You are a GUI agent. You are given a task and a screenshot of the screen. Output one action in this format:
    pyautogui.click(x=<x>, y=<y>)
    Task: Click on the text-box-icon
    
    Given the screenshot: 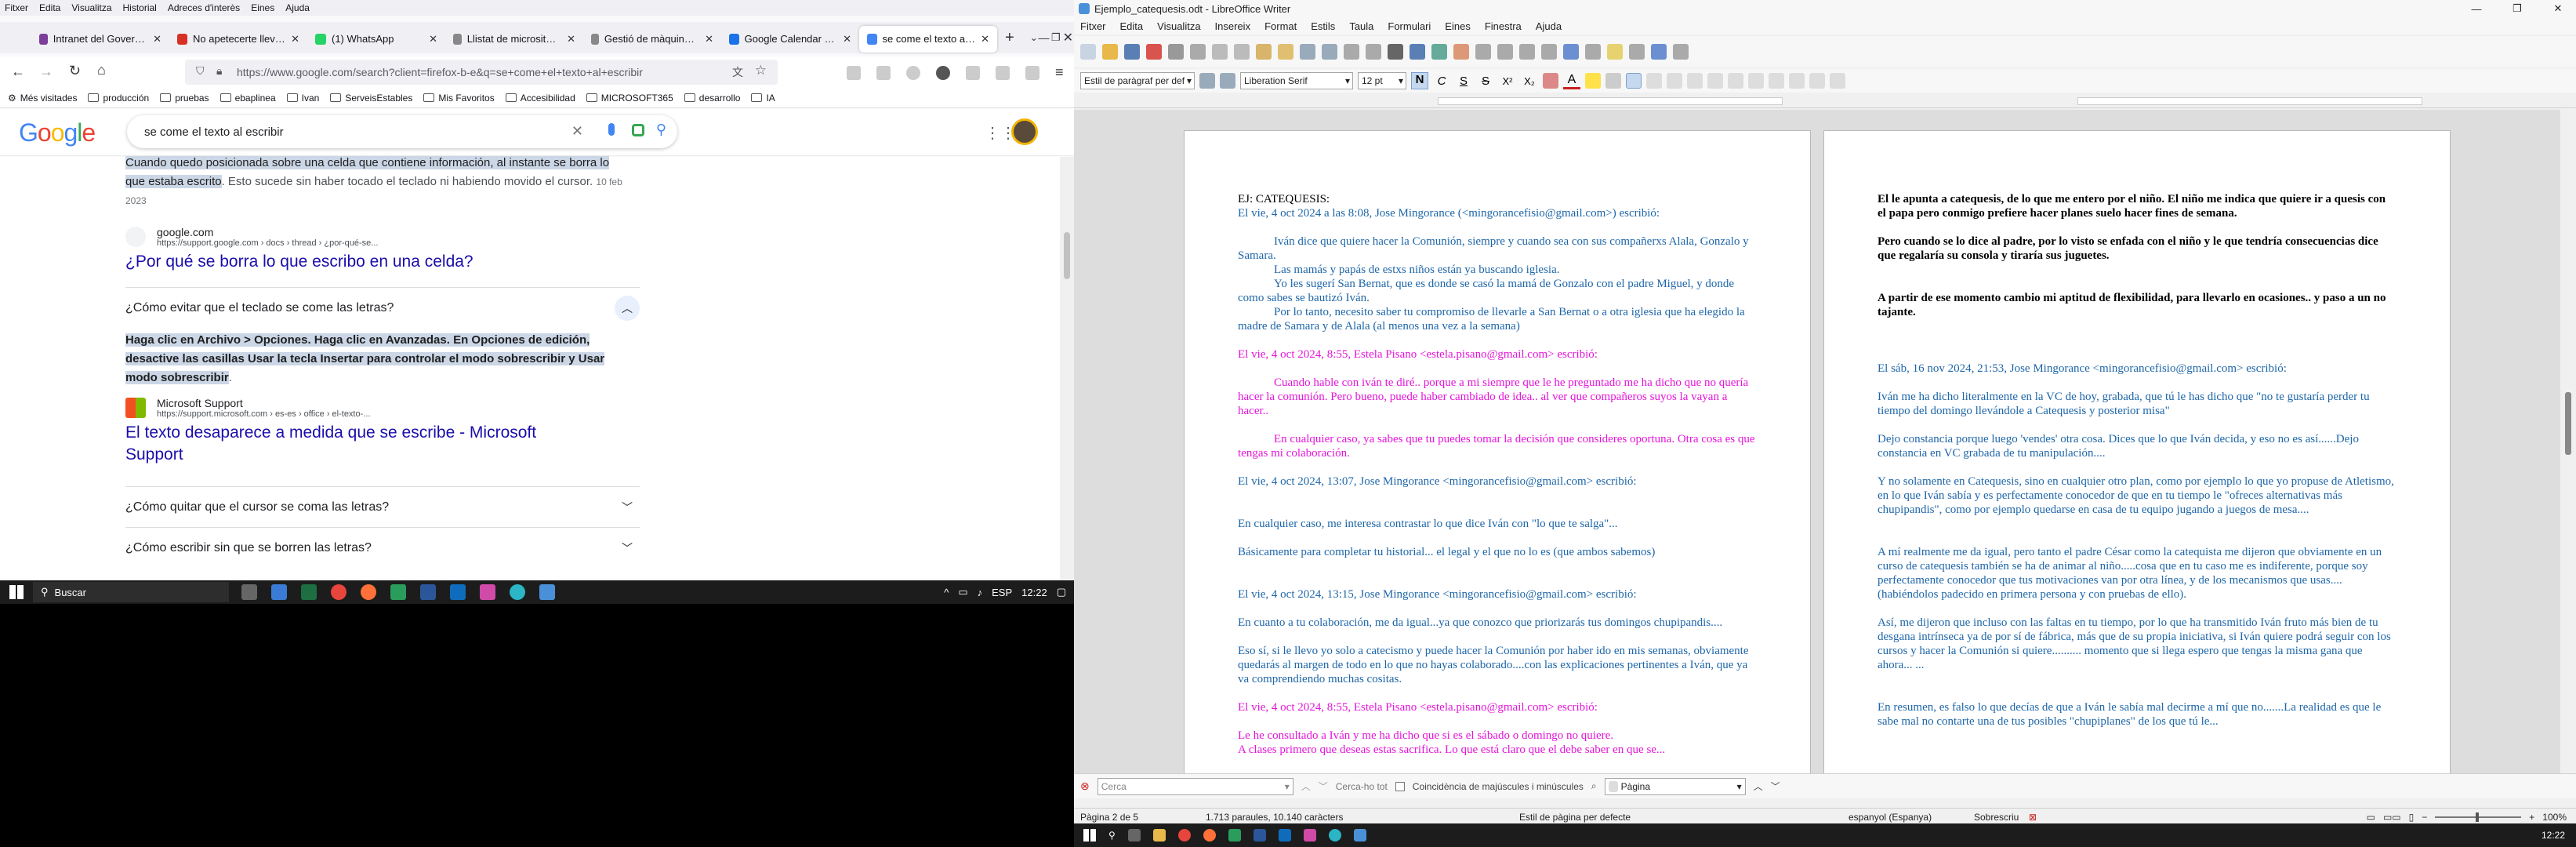 What is the action you would take?
    pyautogui.click(x=1483, y=52)
    